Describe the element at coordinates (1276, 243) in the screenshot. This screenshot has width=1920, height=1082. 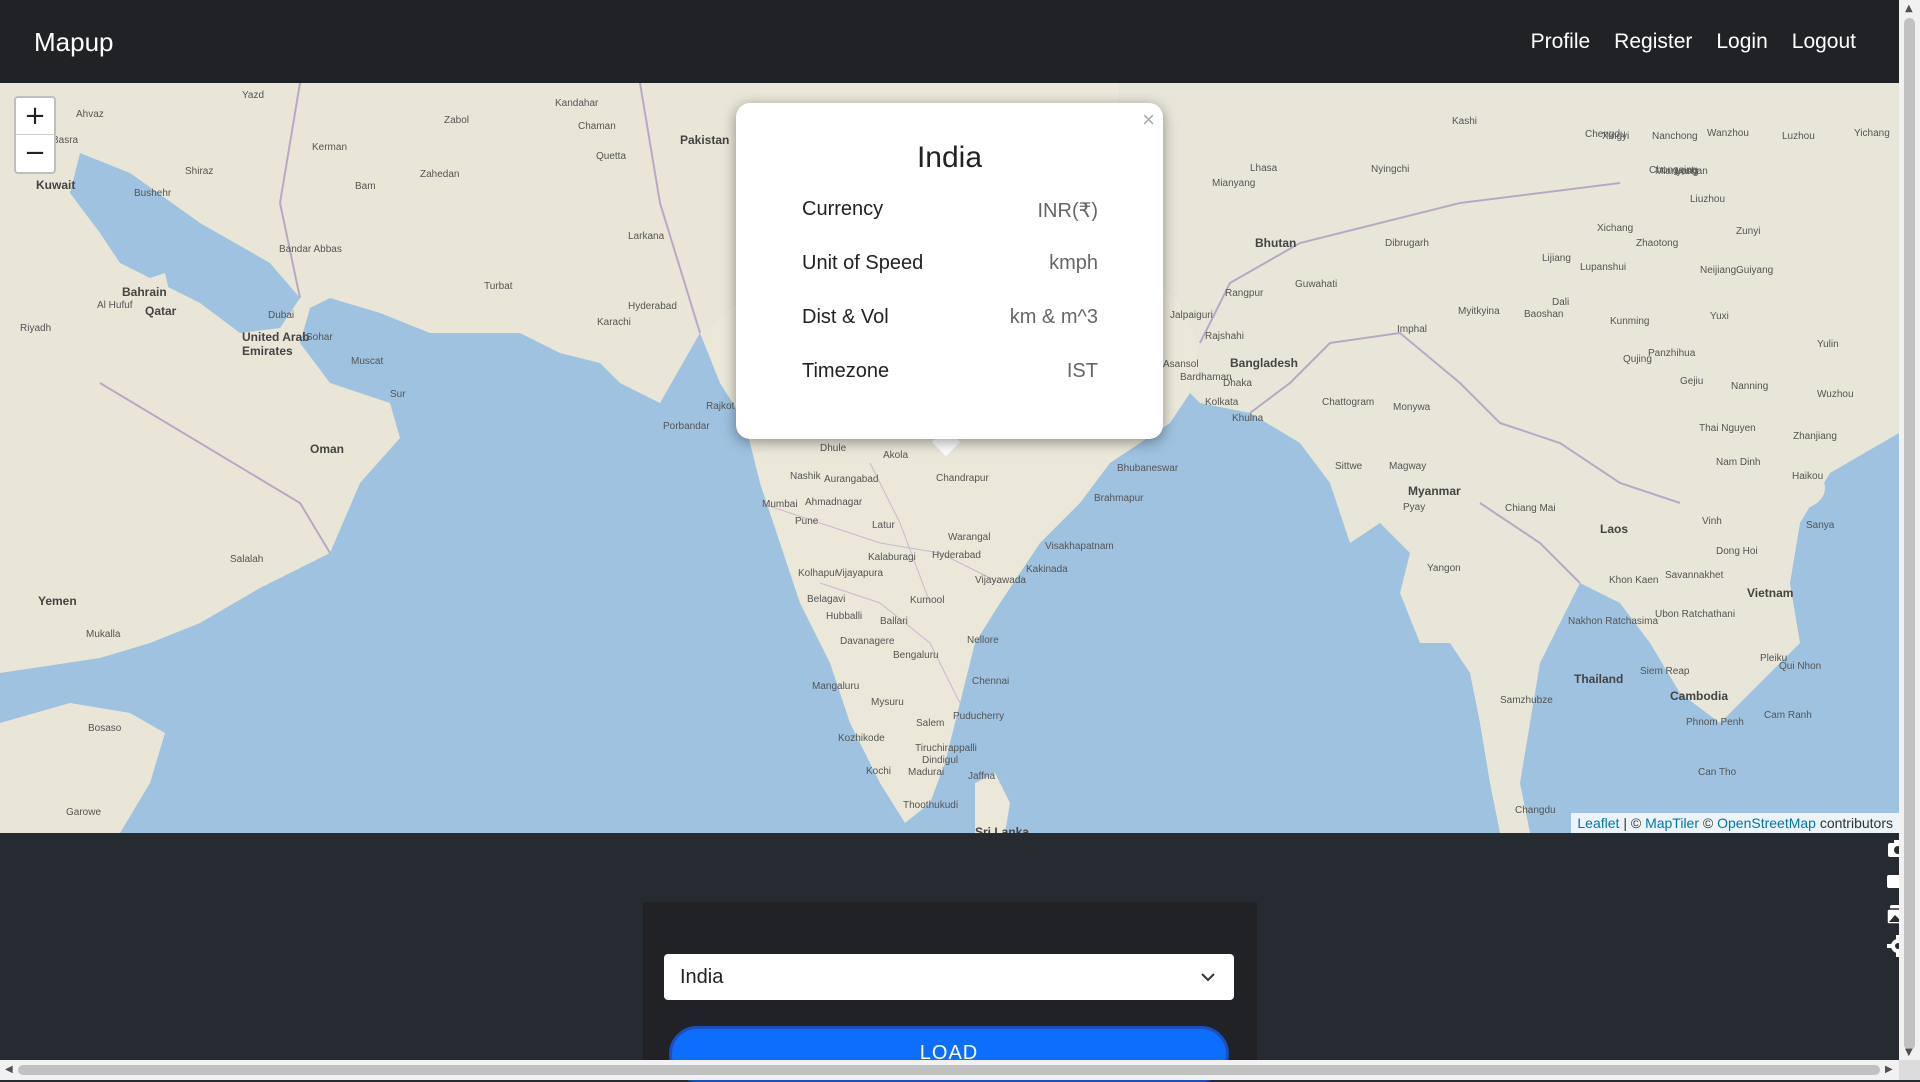
I see `label-bhutan: Bhutan` at that location.